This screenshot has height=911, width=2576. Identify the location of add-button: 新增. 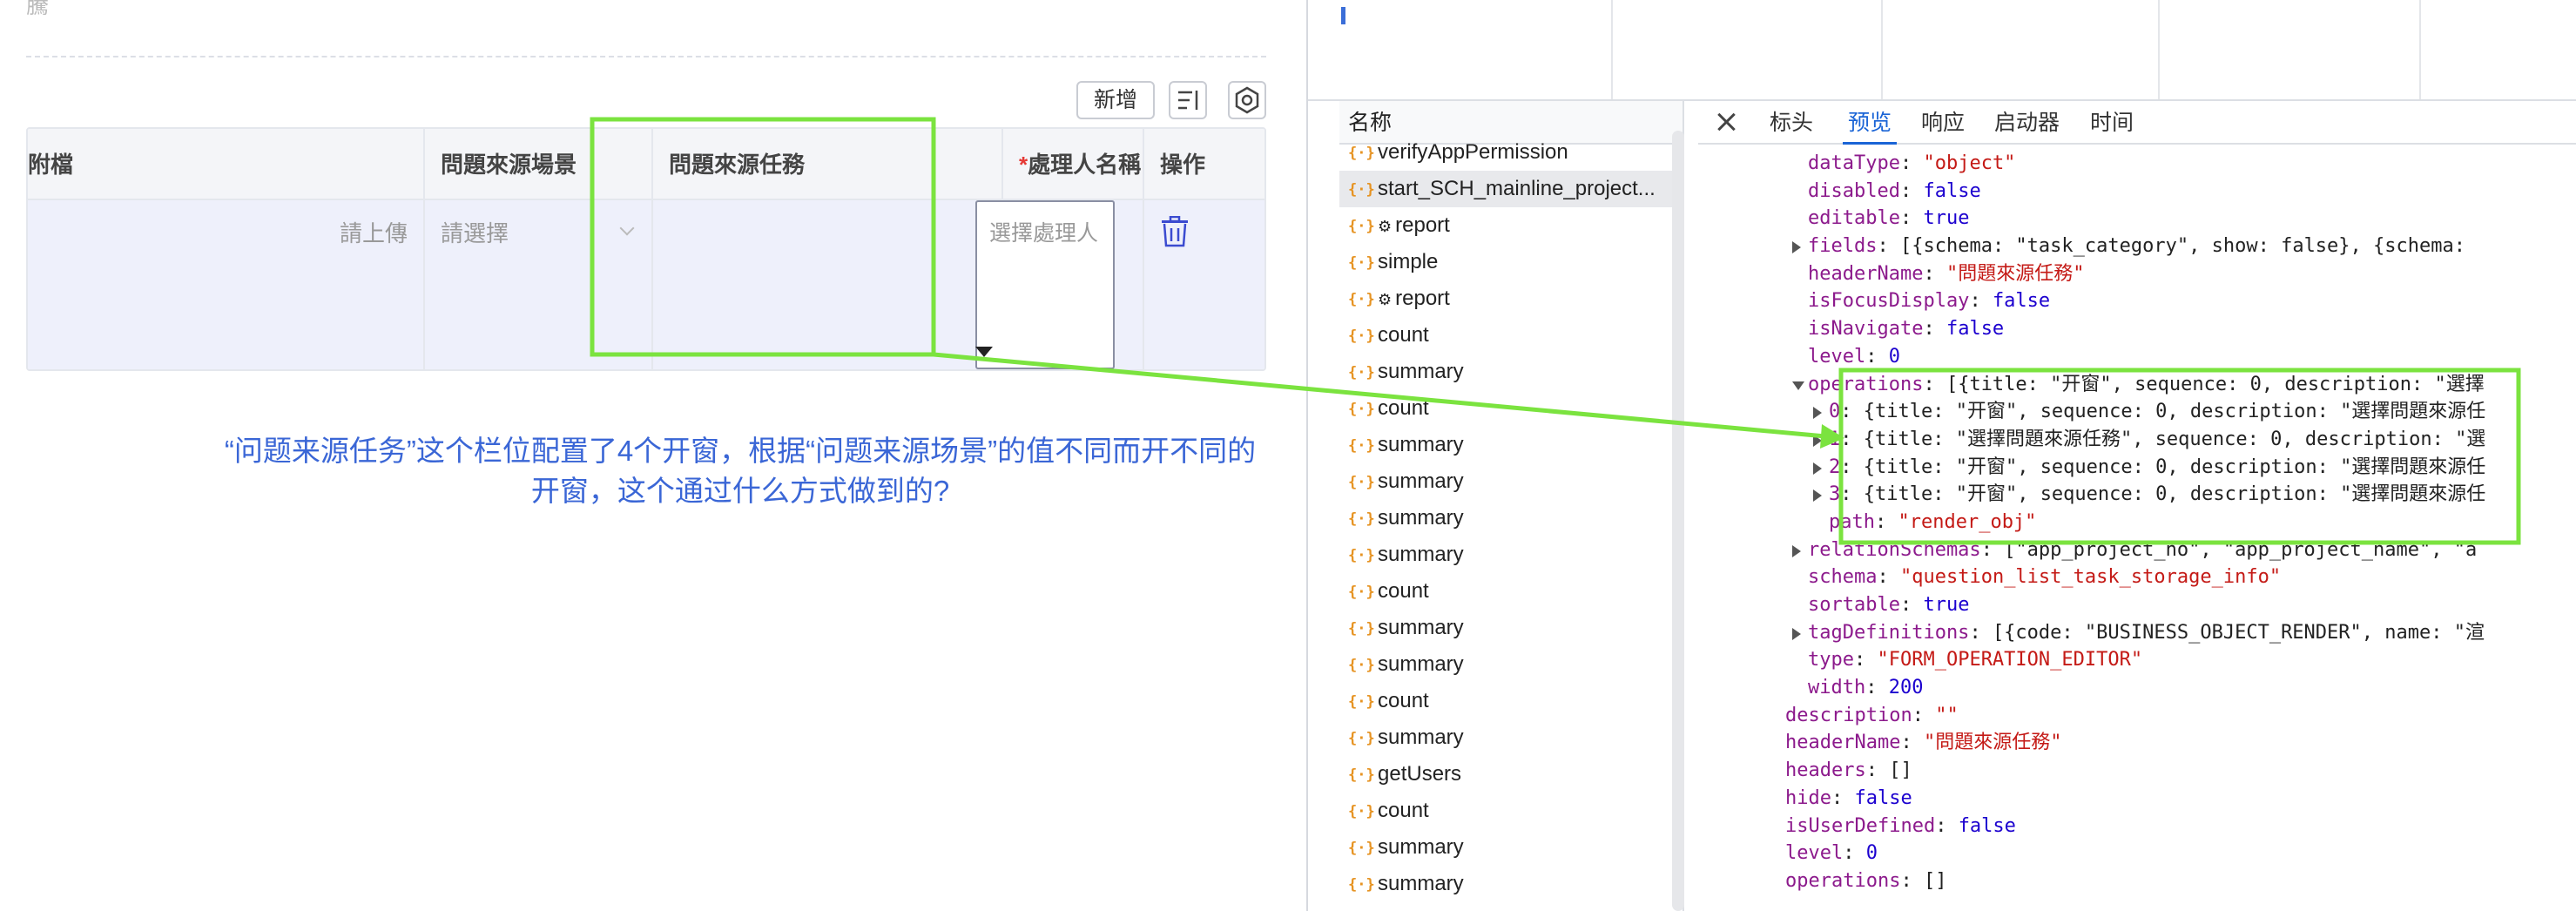
(1116, 100).